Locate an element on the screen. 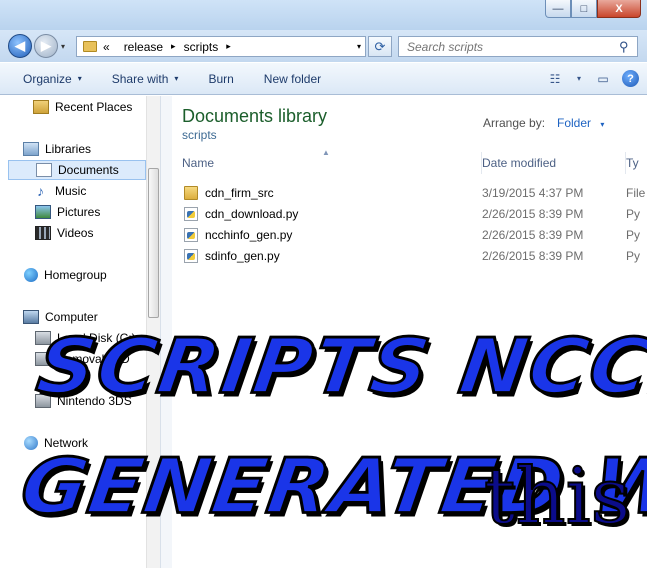 Image resolution: width=647 pixels, height=568 pixels. nav-local-disk: Local Disk (C:) is located at coordinates (85, 338).